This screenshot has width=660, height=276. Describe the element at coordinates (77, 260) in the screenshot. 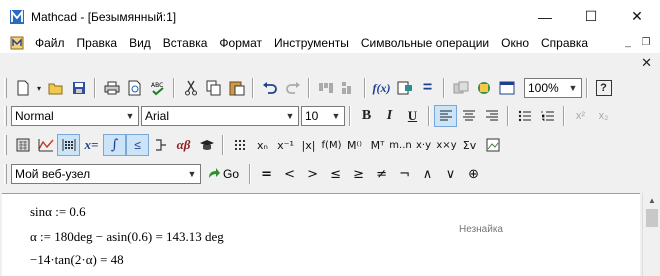

I see `math-region-3: −14·tan(2·α) = 48` at that location.